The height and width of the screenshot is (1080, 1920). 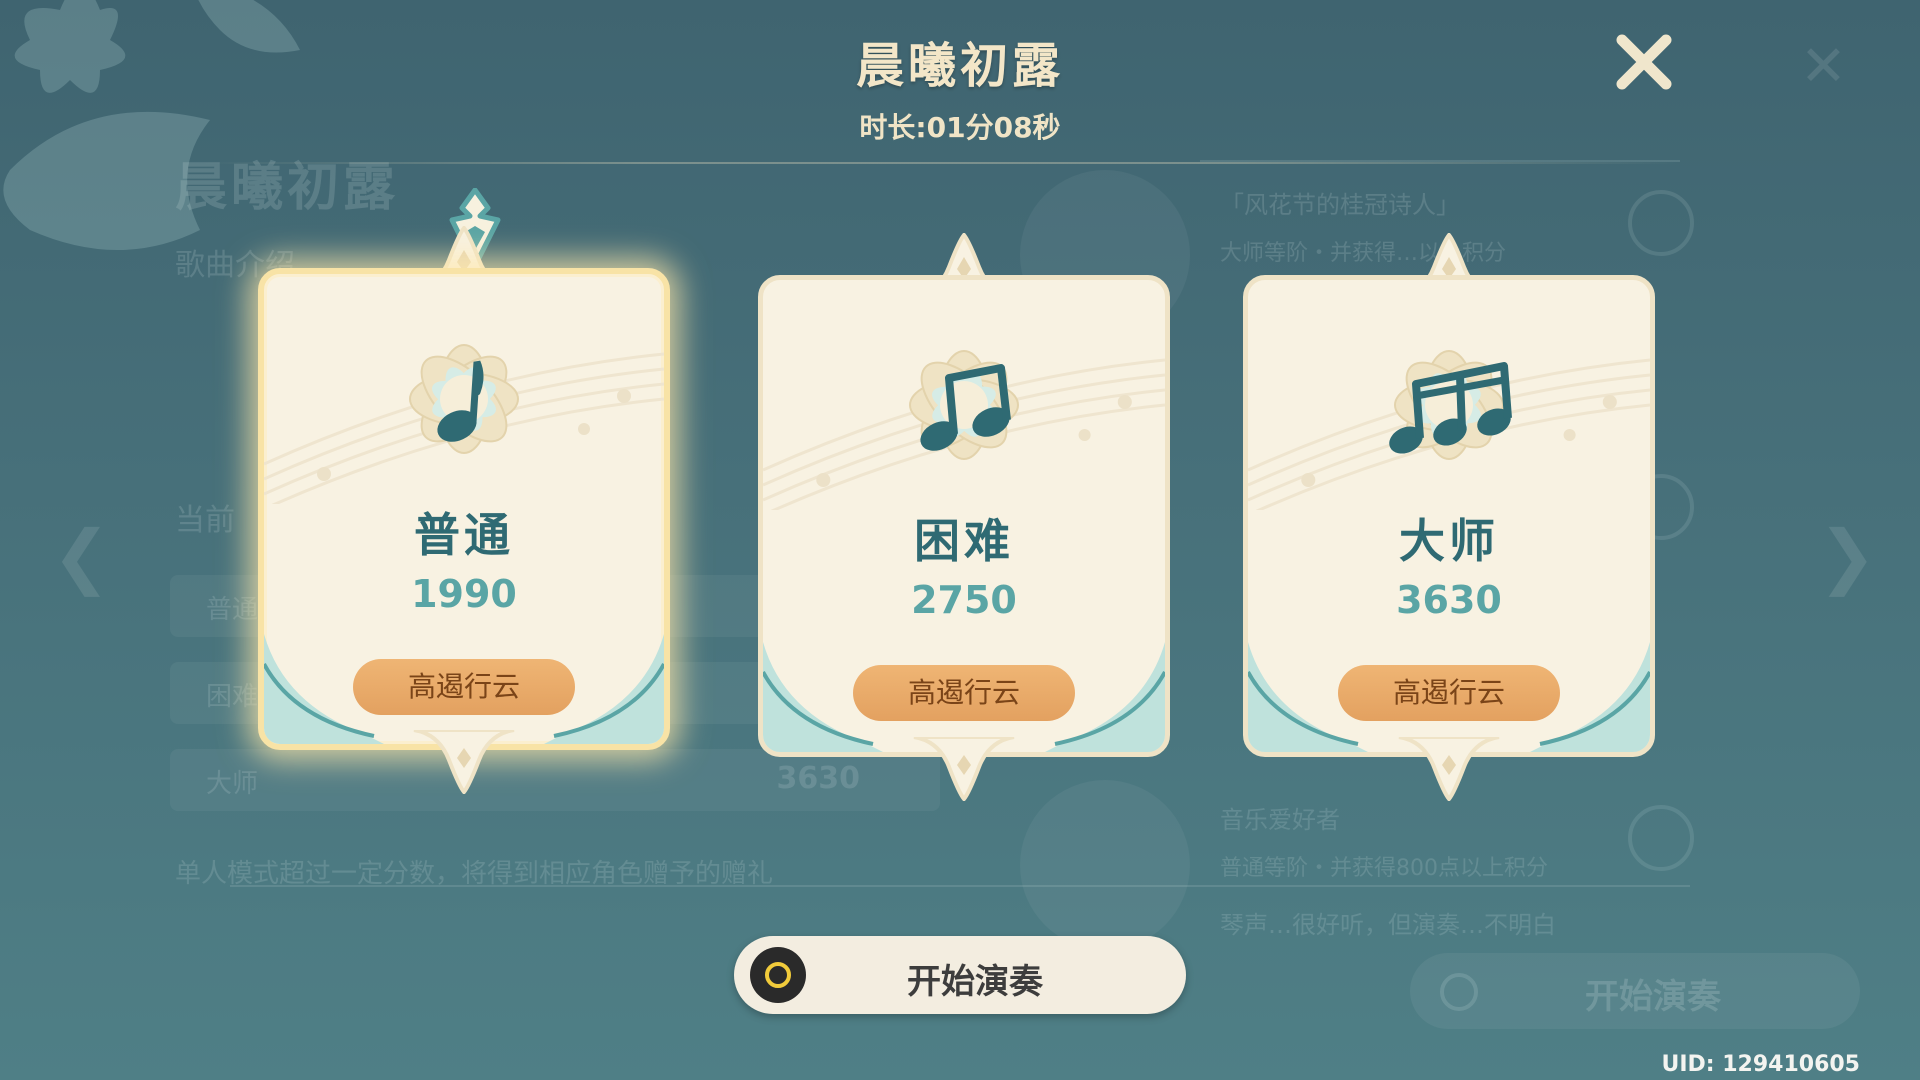 I want to click on background-row-label: 大师, so click(x=232, y=784).